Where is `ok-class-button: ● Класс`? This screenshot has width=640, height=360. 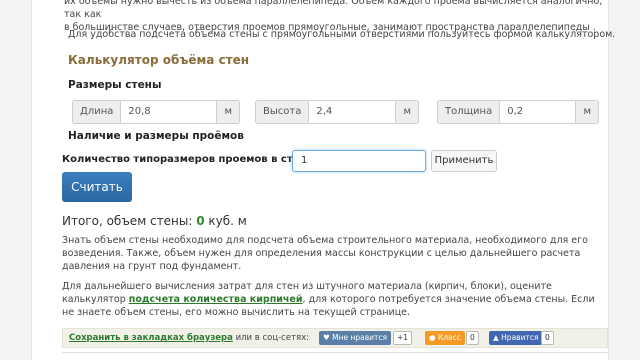
ok-class-button: ● Класс is located at coordinates (445, 338).